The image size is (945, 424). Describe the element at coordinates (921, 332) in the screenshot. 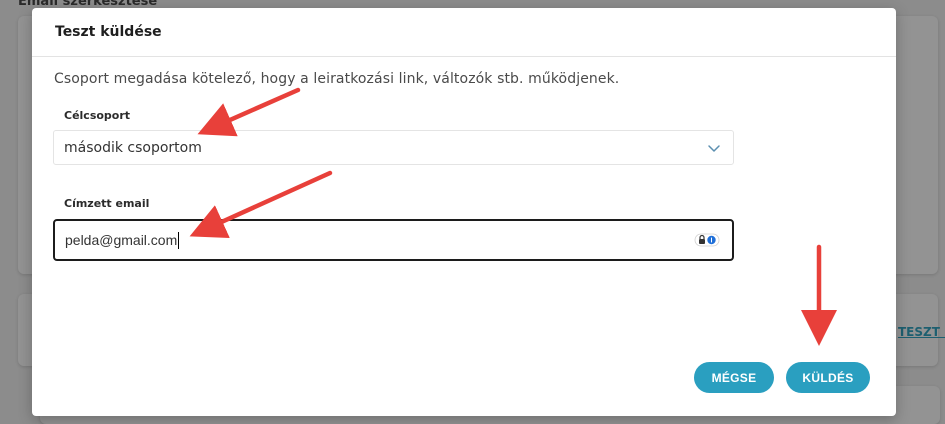

I see `background-test-send-link: TESZT KÜ` at that location.